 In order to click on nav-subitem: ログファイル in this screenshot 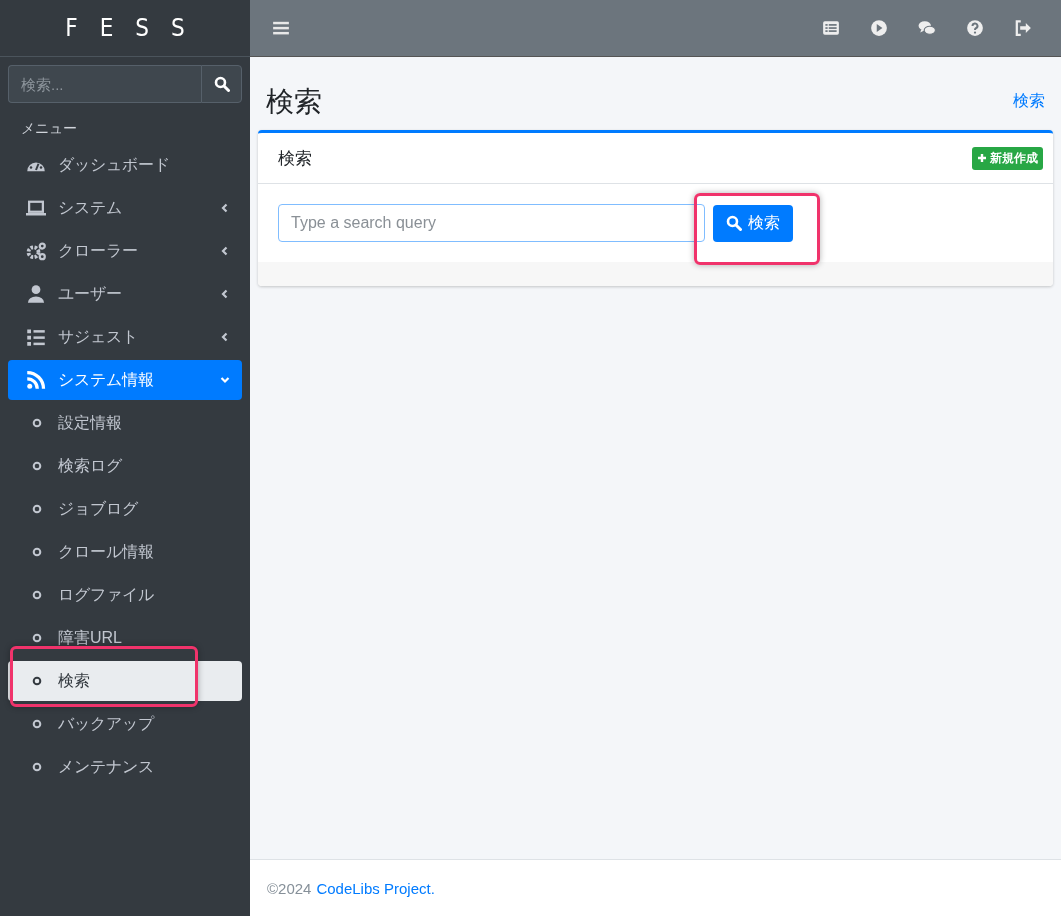, I will do `click(125, 595)`.